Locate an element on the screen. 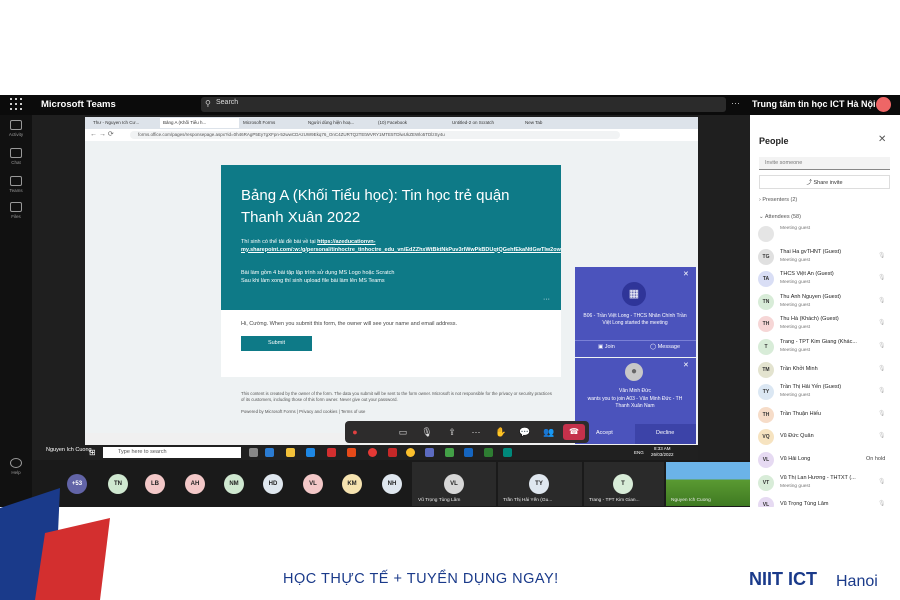 The image size is (900, 600). attendee-name: Trần Khởi Minh is located at coordinates (799, 369).